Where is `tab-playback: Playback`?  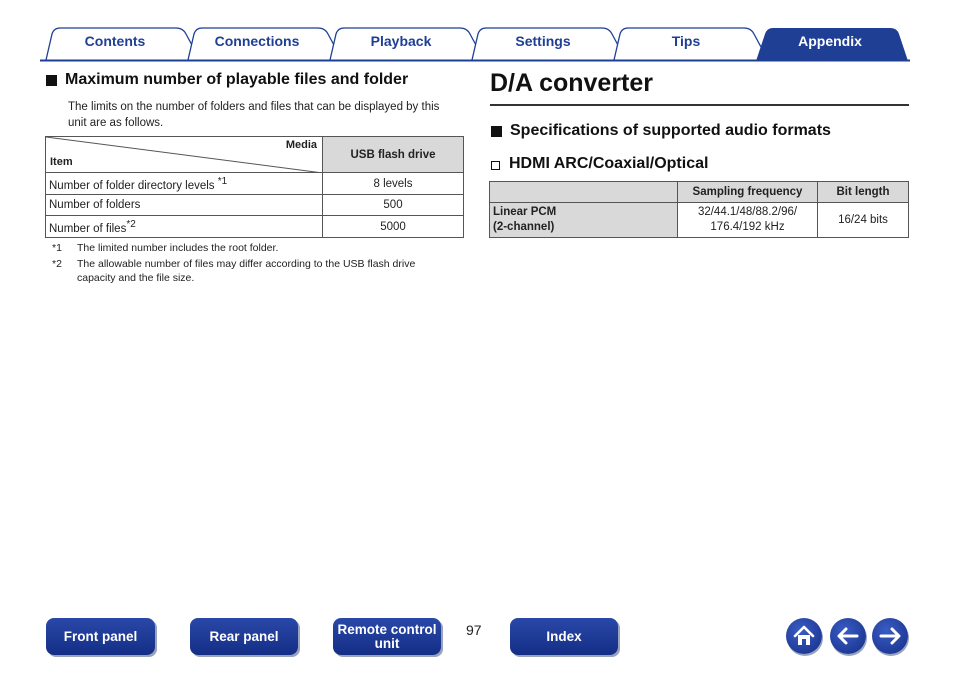
tab-playback: Playback is located at coordinates (401, 42).